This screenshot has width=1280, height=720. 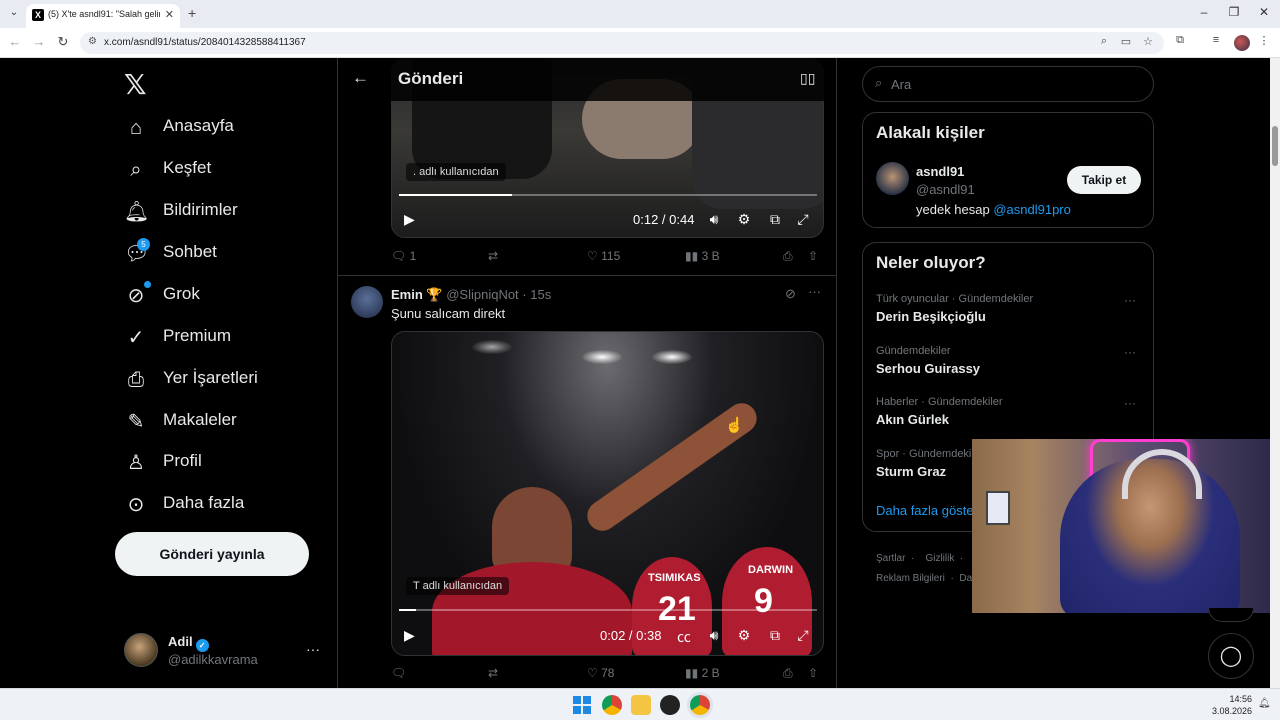 I want to click on install-app-icon: ▭, so click(x=1126, y=41).